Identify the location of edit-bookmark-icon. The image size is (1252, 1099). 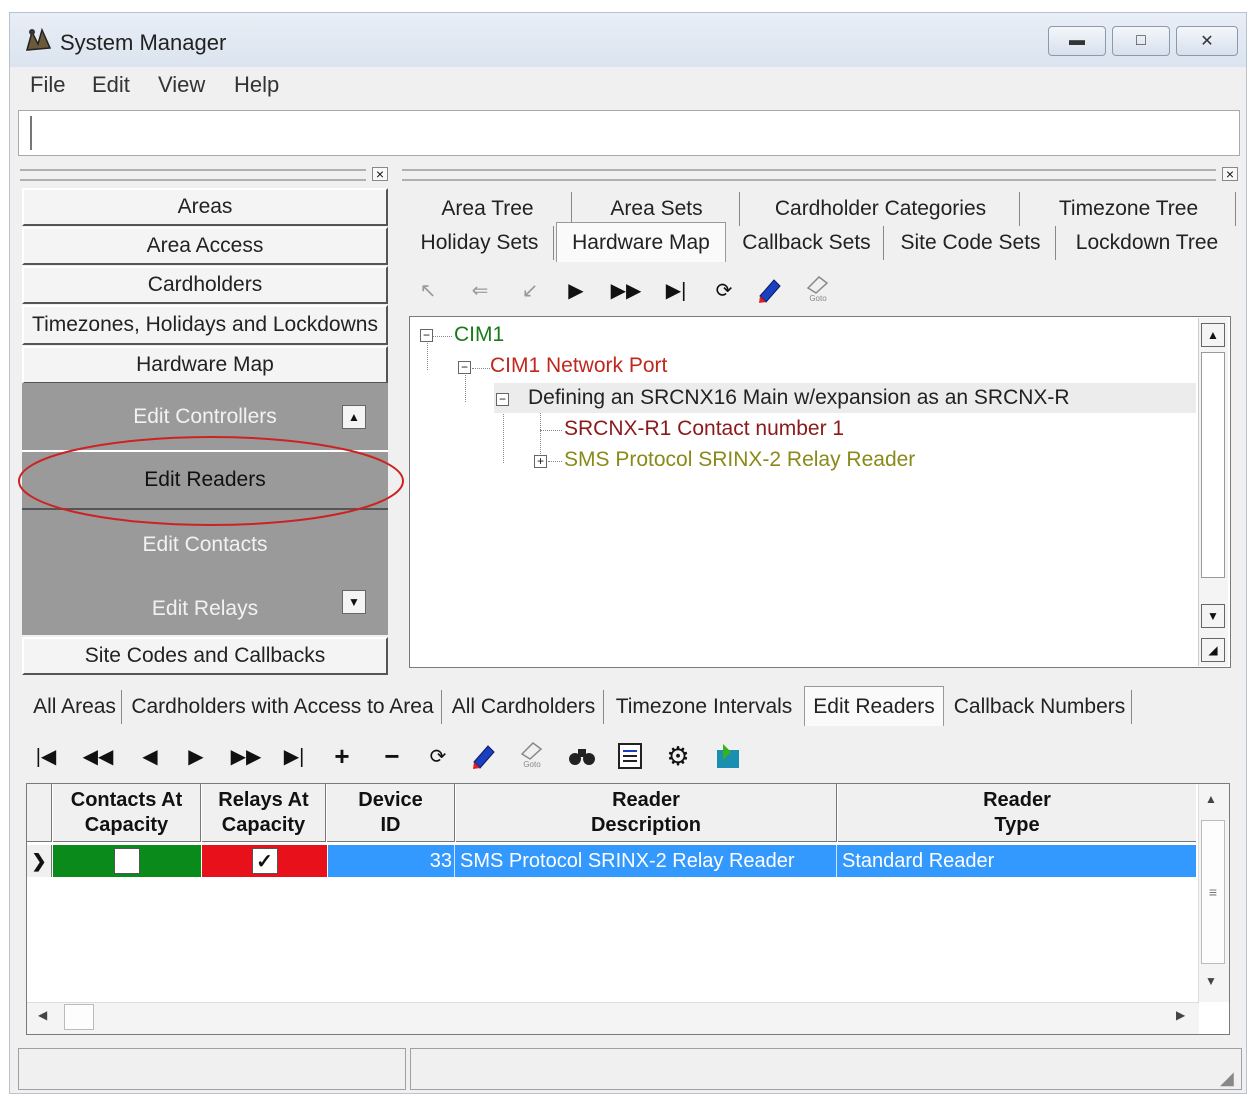
(770, 290).